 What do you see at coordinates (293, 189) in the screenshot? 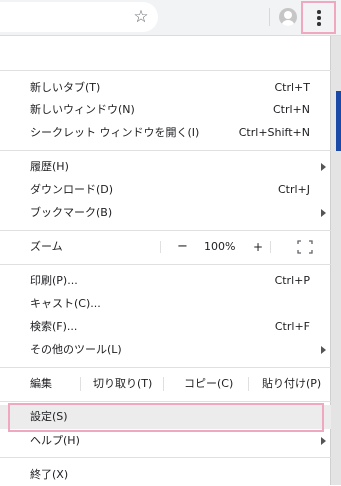
I see `menu-item-shortcut: Ctrl+J` at bounding box center [293, 189].